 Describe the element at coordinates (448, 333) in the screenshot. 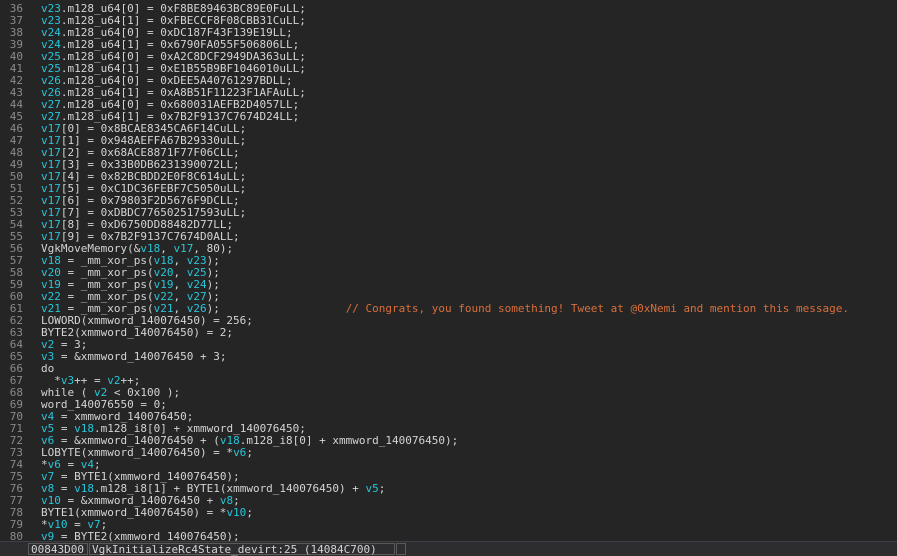

I see `code-line: 63 BYTE2(xmmword_140076450) = 2;` at that location.